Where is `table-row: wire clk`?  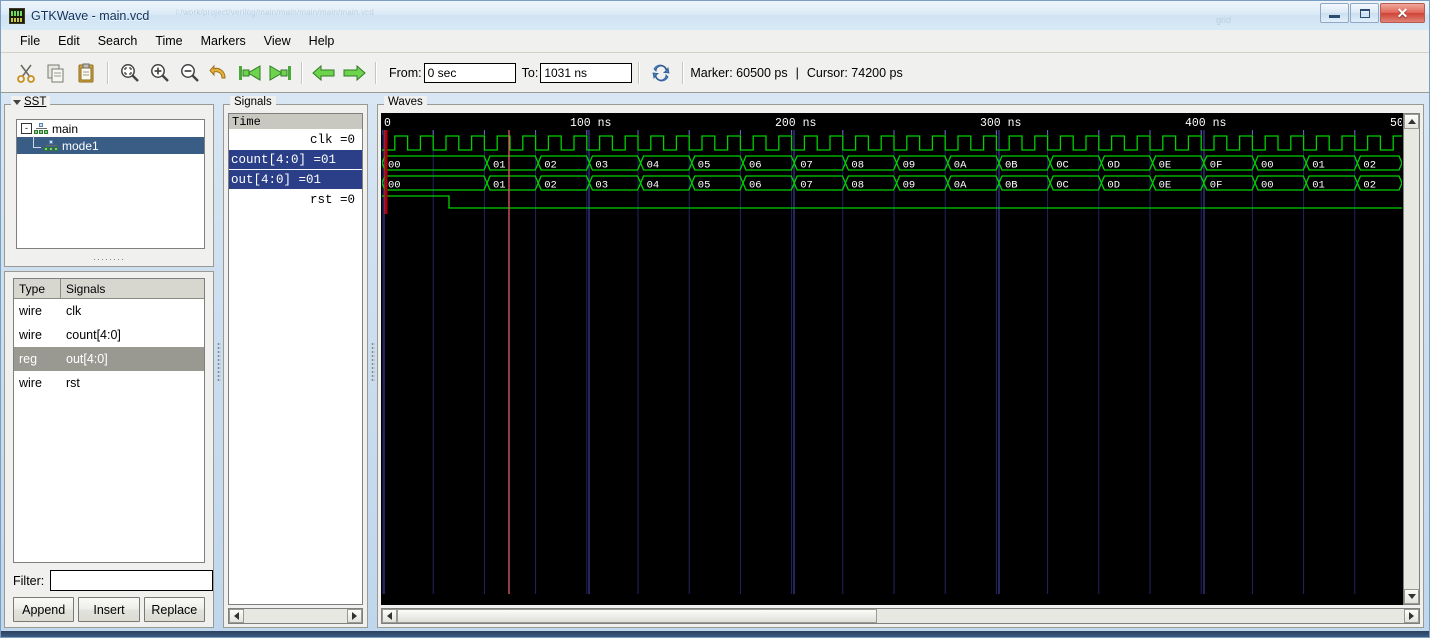 table-row: wire clk is located at coordinates (109, 311).